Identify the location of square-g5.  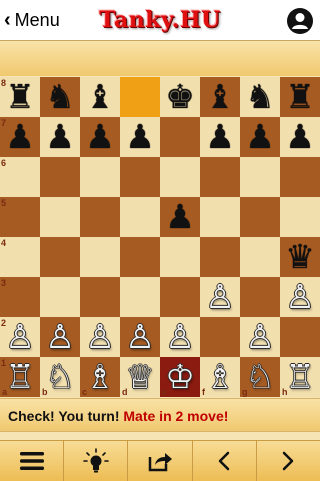
(260, 217).